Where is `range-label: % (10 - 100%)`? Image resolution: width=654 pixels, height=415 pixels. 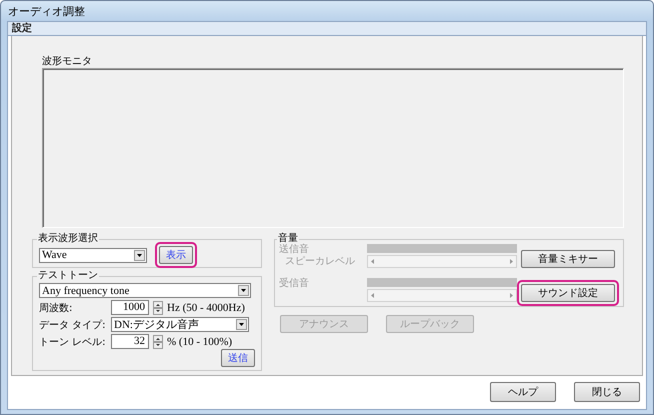
range-label: % (10 - 100%) is located at coordinates (199, 342).